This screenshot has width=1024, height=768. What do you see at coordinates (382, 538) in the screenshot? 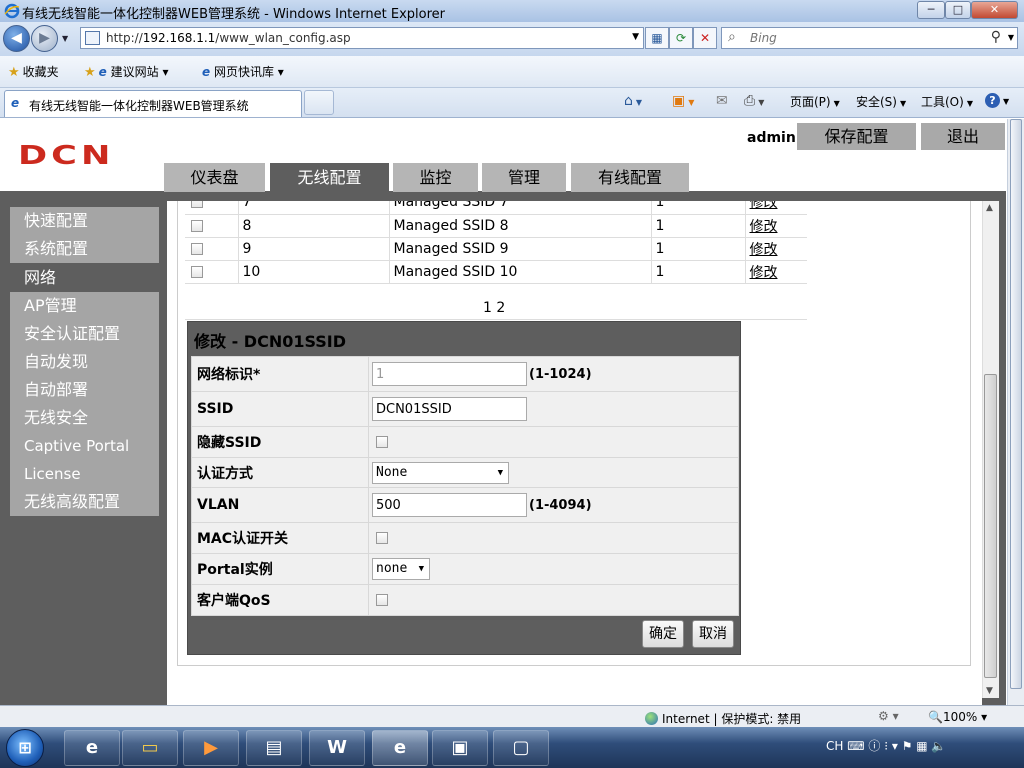
I see `mac-auth-checkbox` at bounding box center [382, 538].